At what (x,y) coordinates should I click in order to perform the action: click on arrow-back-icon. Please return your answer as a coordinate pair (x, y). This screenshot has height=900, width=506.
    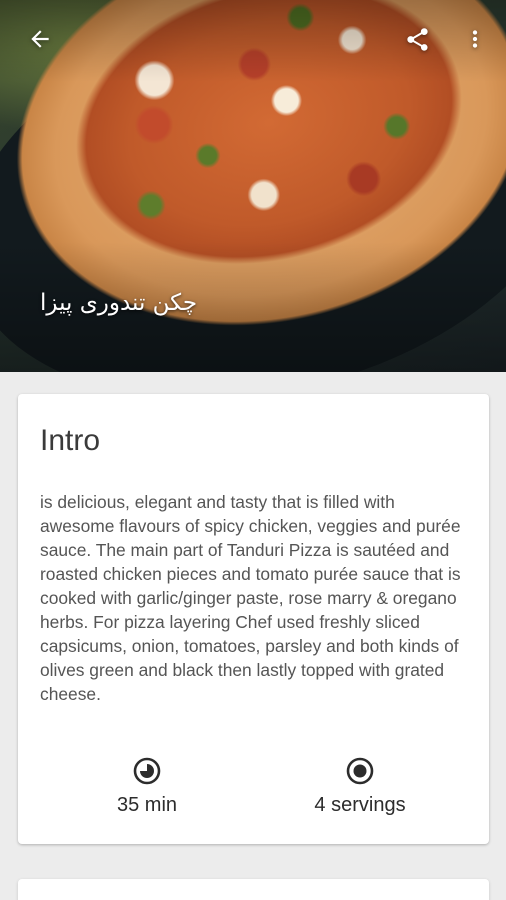
    Looking at the image, I should click on (40, 39).